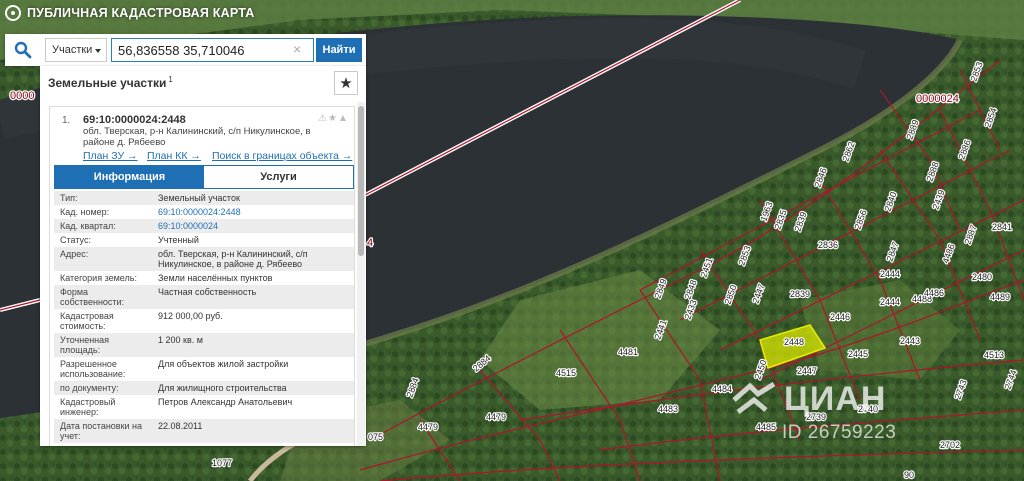 This screenshot has height=481, width=1024. I want to click on watermark-logo-icon, so click(754, 400).